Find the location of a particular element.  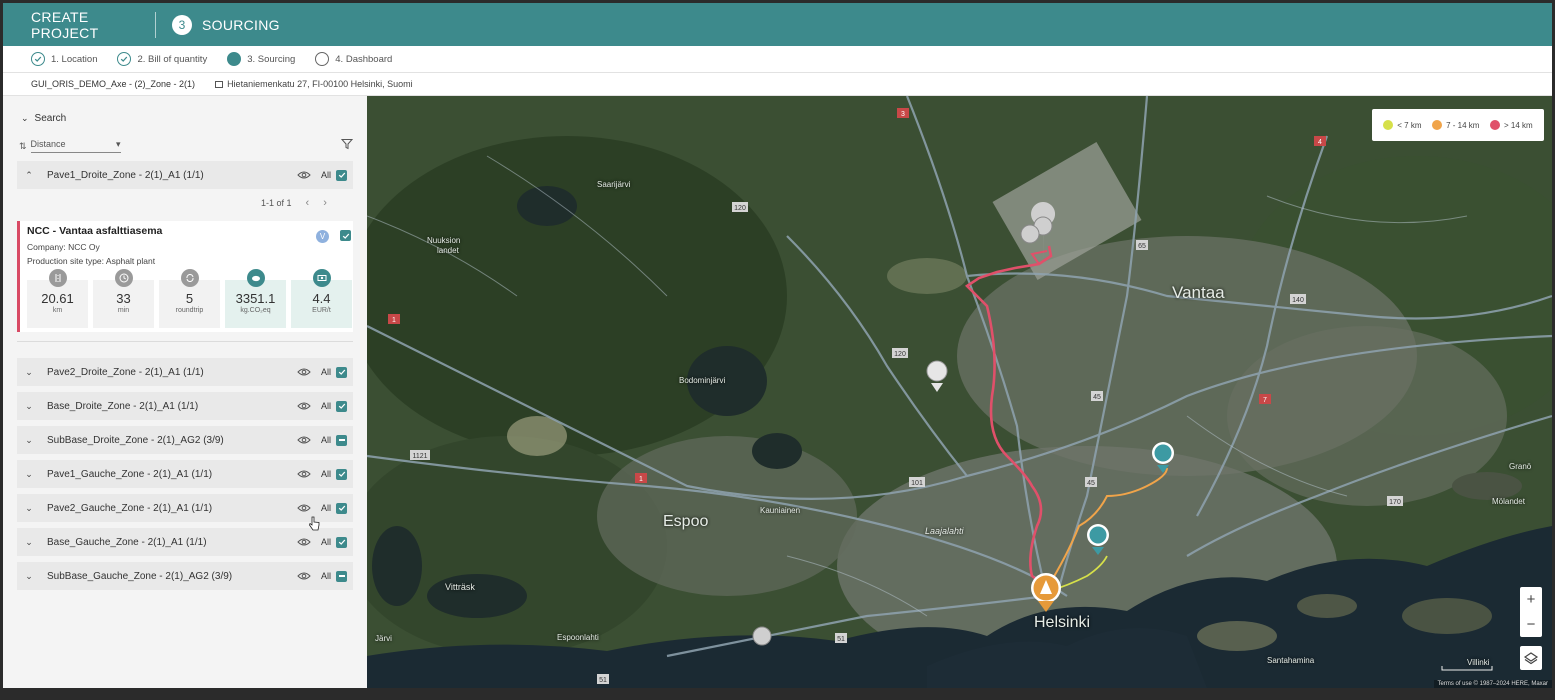

group-row: ⌄ Pave2_Gauche_Zone - 2(1)_A1 (1/1) All is located at coordinates (185, 508).